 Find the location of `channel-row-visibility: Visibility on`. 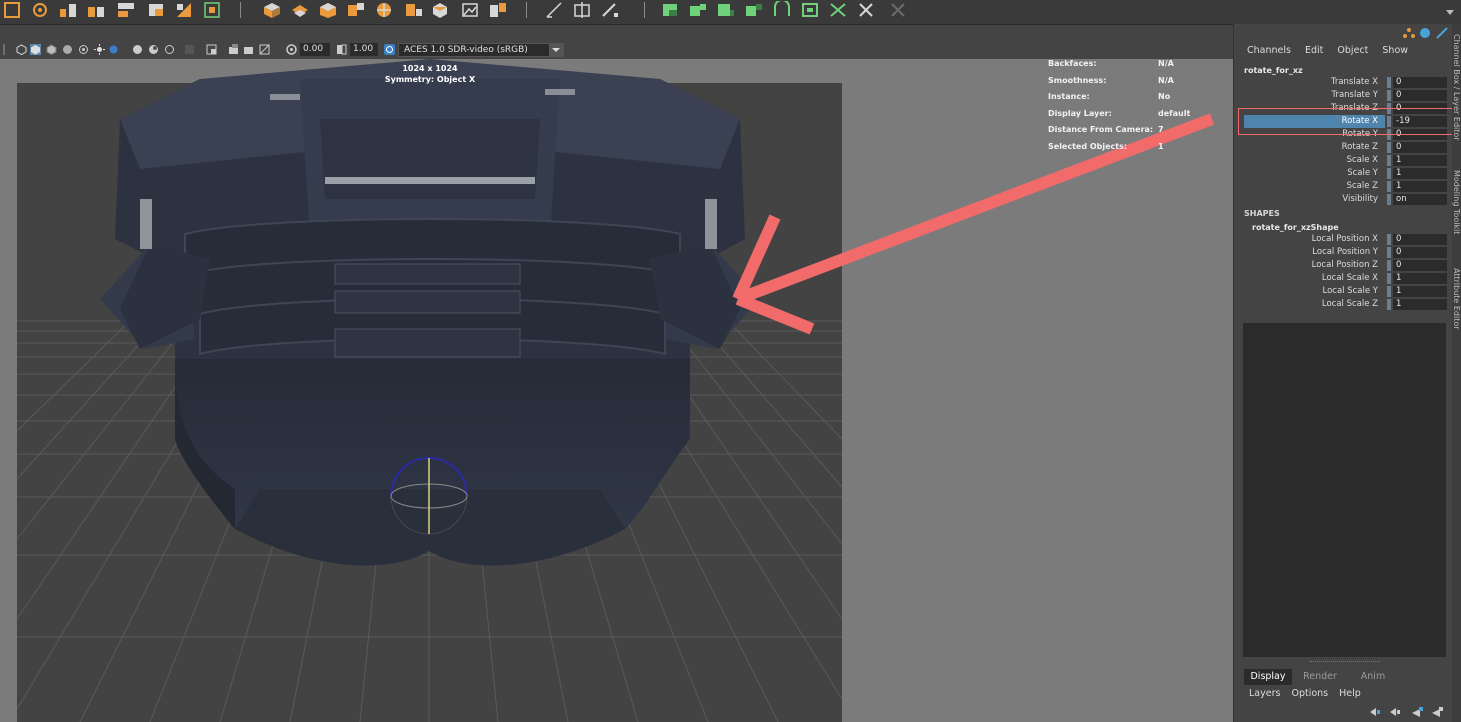

channel-row-visibility: Visibility on is located at coordinates (1349, 199).